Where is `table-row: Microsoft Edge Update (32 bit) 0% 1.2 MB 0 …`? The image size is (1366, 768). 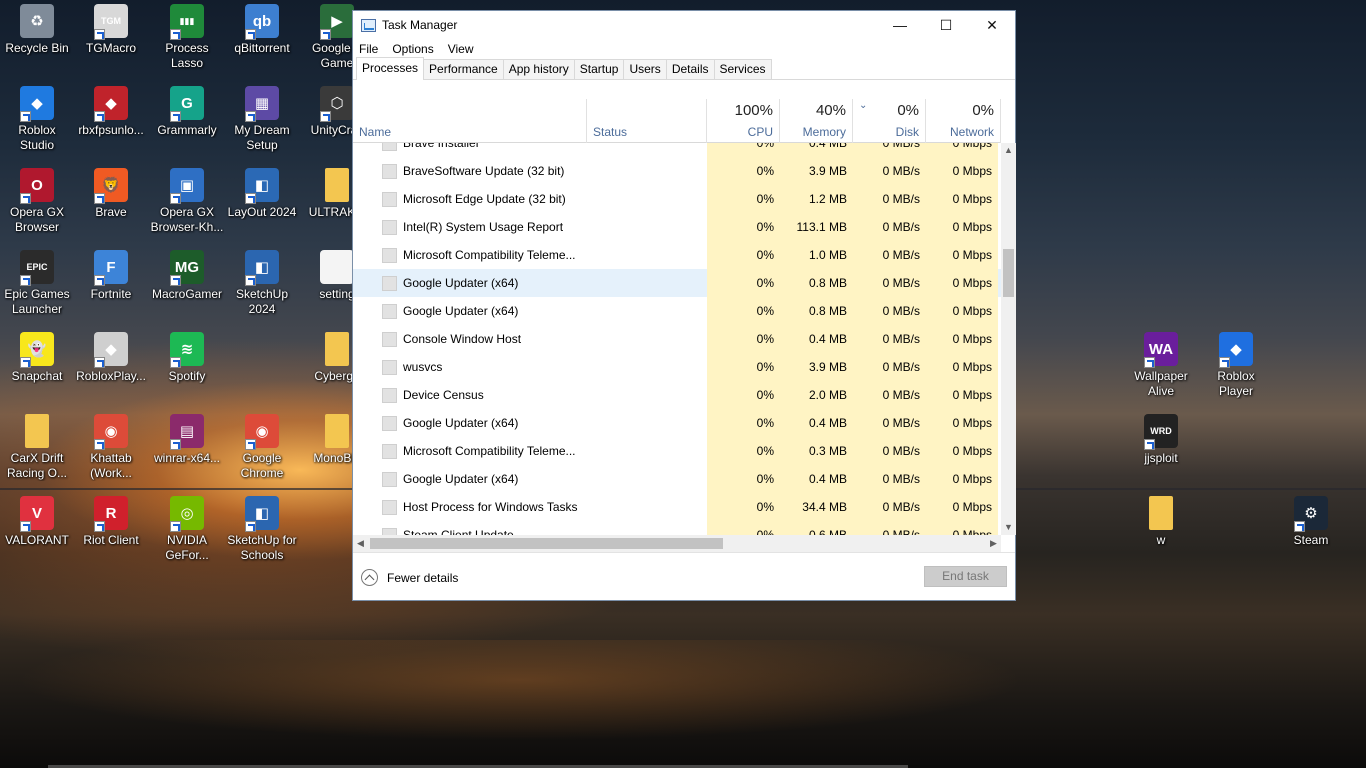 table-row: Microsoft Edge Update (32 bit) 0% 1.2 MB 0 … is located at coordinates (677, 199).